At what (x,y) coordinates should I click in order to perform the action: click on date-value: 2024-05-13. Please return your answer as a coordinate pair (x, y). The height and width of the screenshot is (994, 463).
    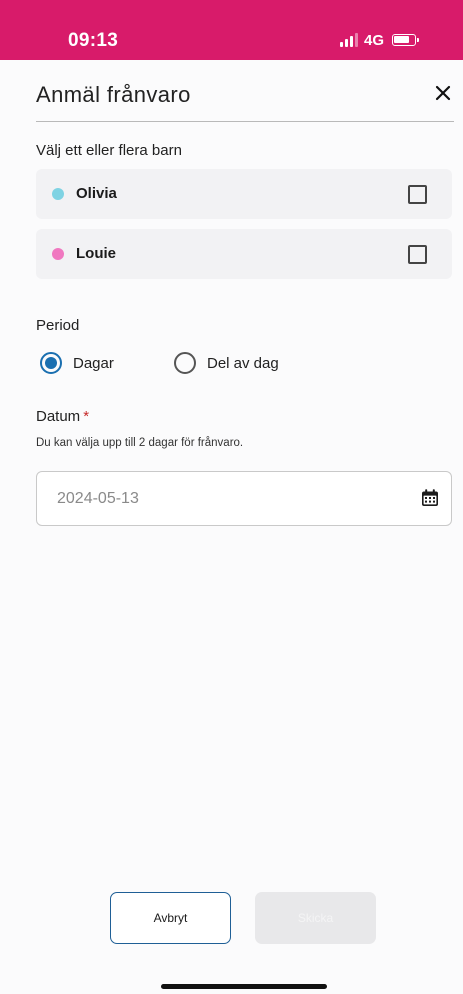
    Looking at the image, I should click on (98, 498).